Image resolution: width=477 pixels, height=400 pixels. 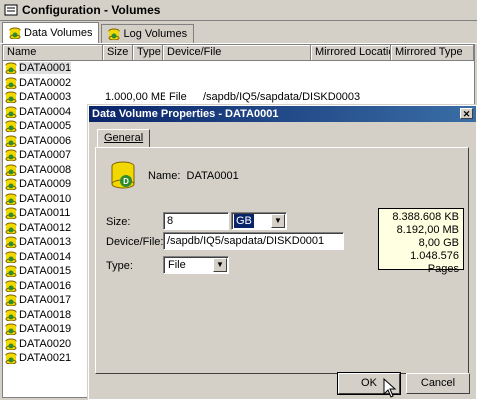 What do you see at coordinates (155, 34) in the screenshot?
I see `tab-log-volumes-label: Log Volumes` at bounding box center [155, 34].